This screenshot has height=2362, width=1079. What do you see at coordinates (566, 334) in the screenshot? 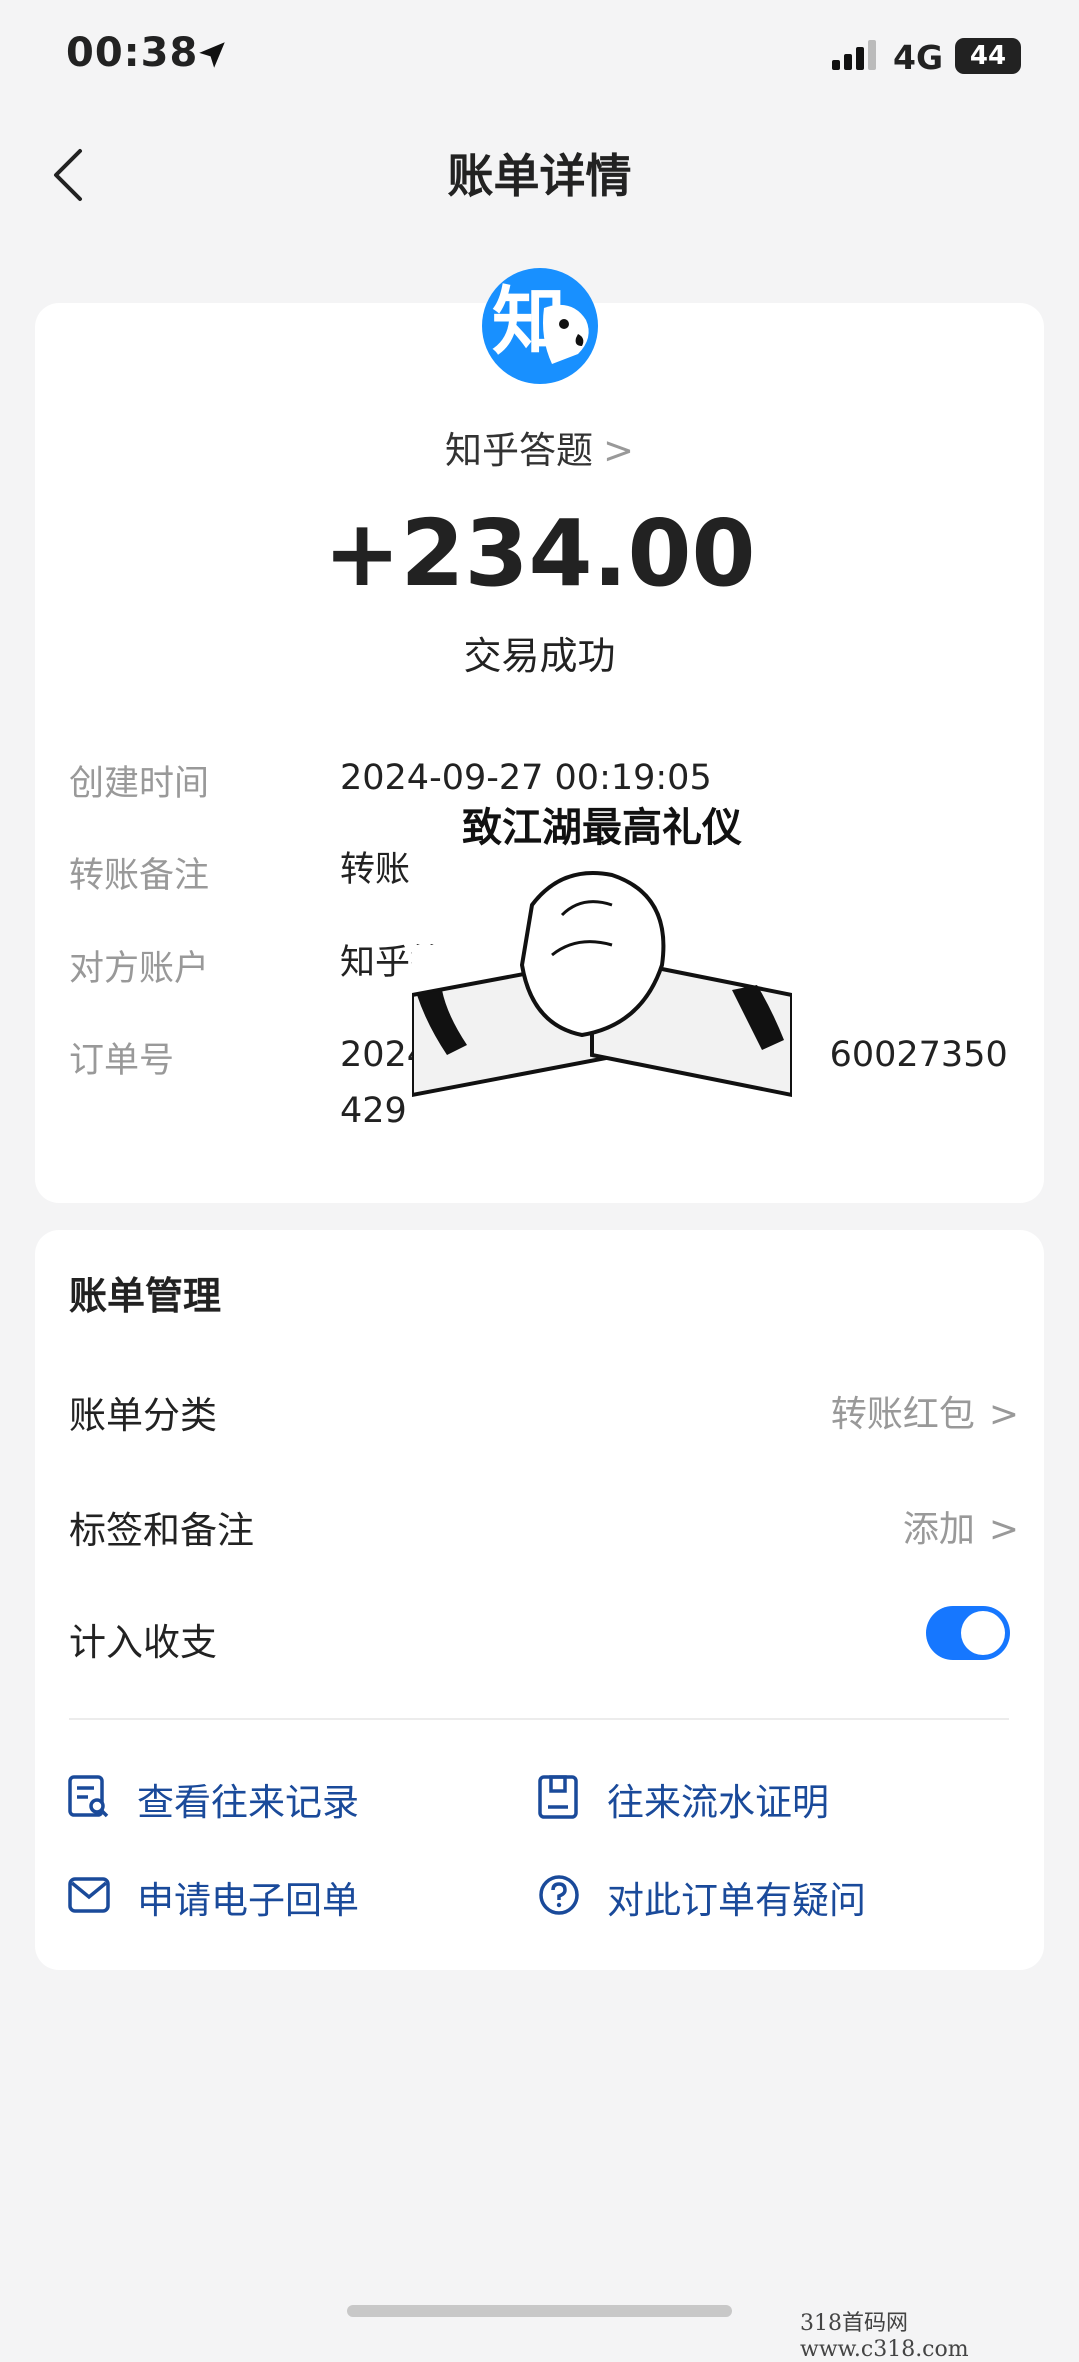
I see `dog-mascot-icon` at bounding box center [566, 334].